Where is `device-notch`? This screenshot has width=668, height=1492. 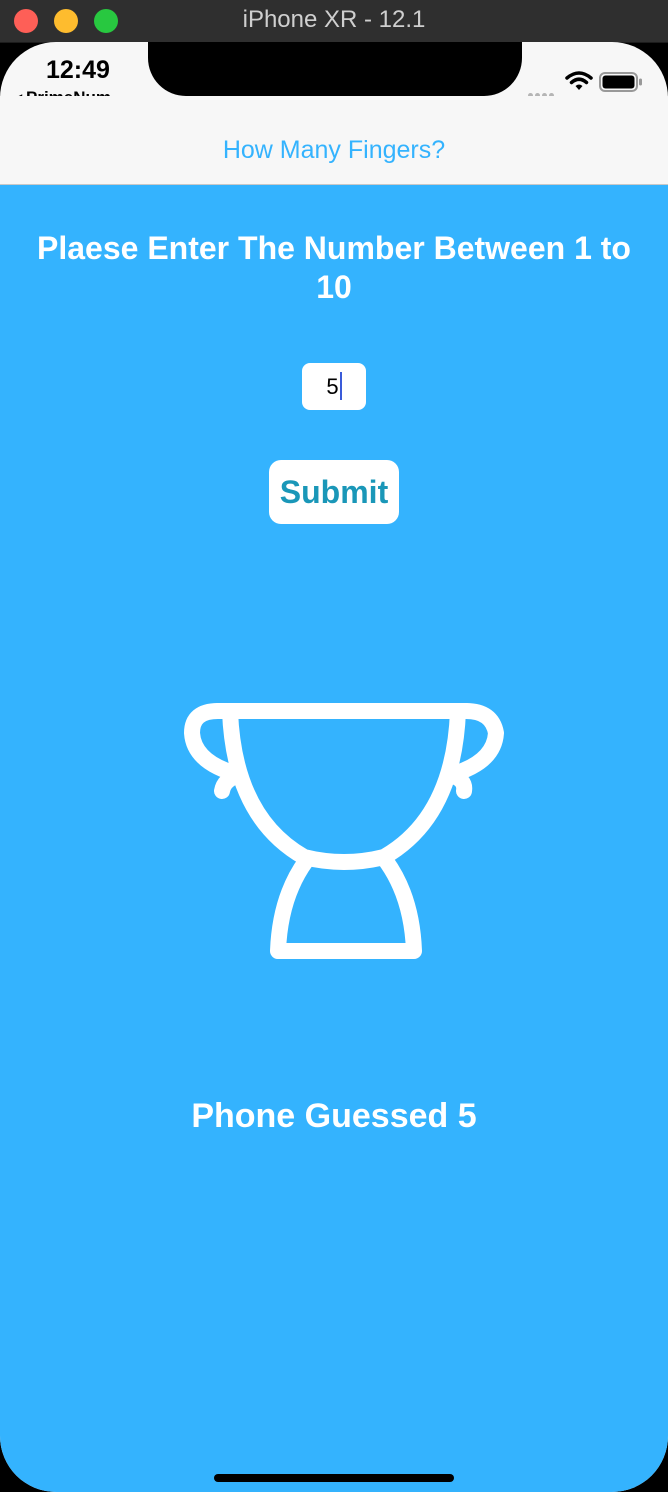
device-notch is located at coordinates (335, 69).